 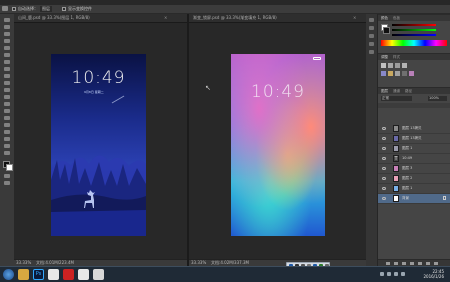 I want to click on start-button-icon, so click(x=8, y=274).